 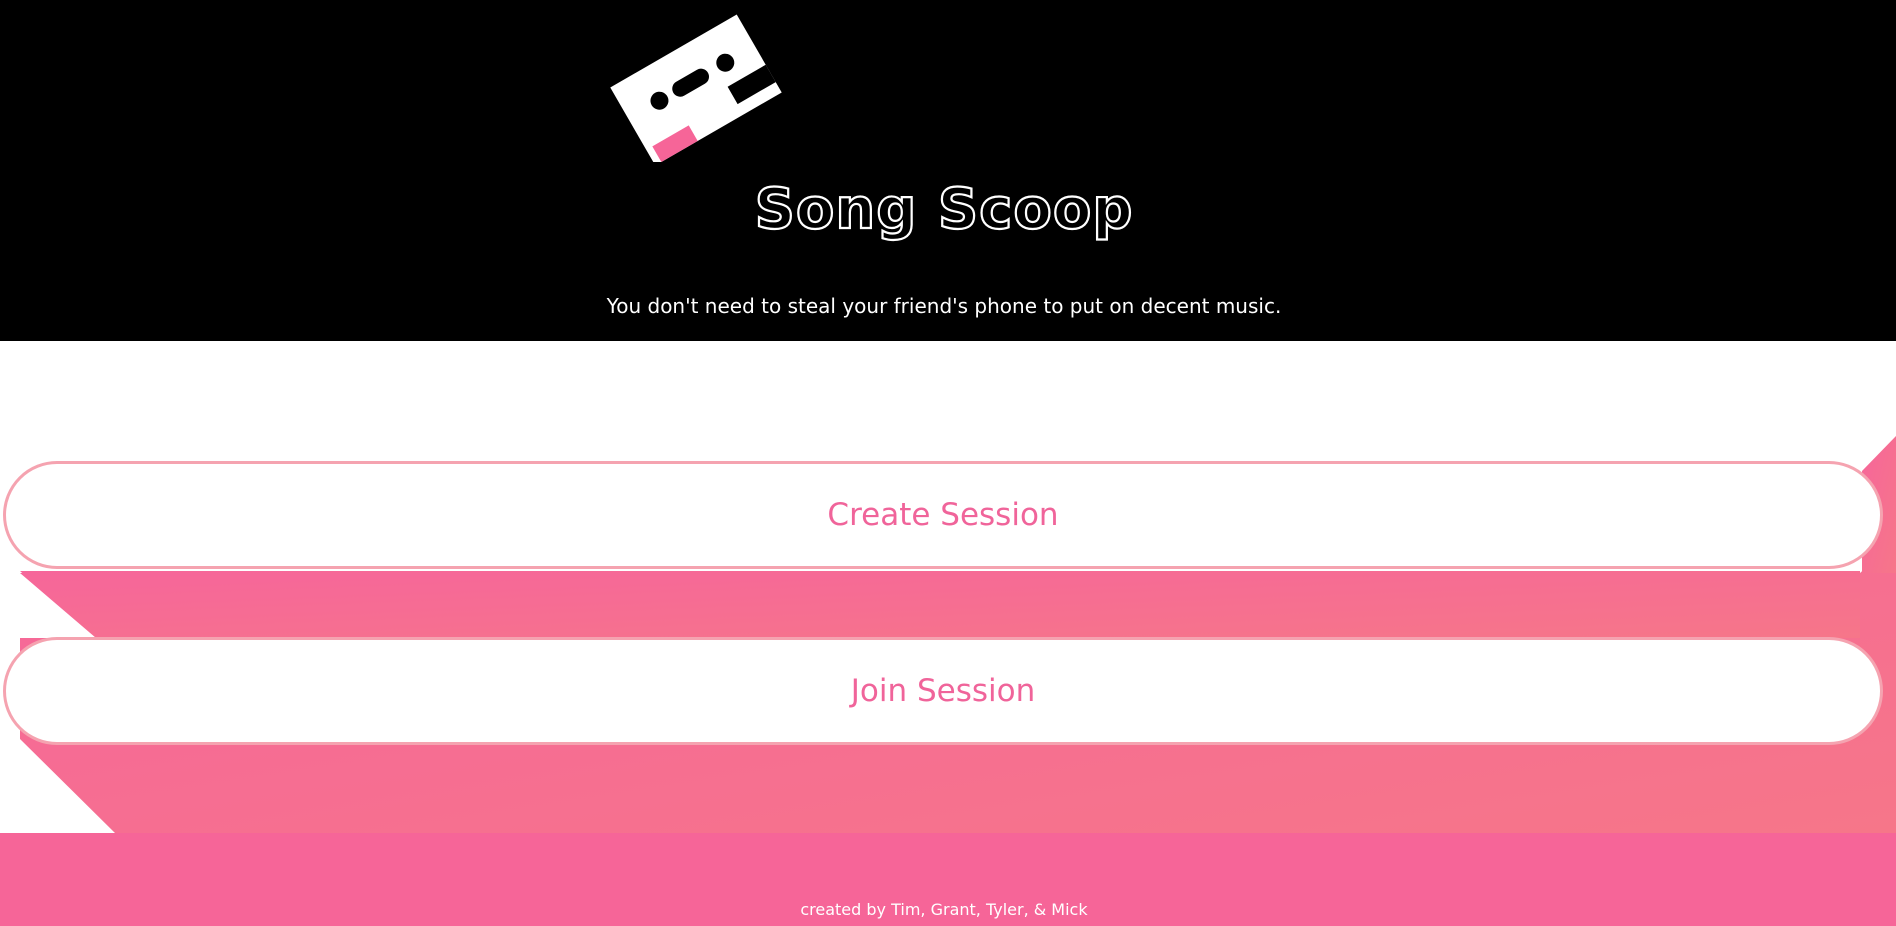 What do you see at coordinates (698, 89) in the screenshot?
I see `cassette-tape-icon` at bounding box center [698, 89].